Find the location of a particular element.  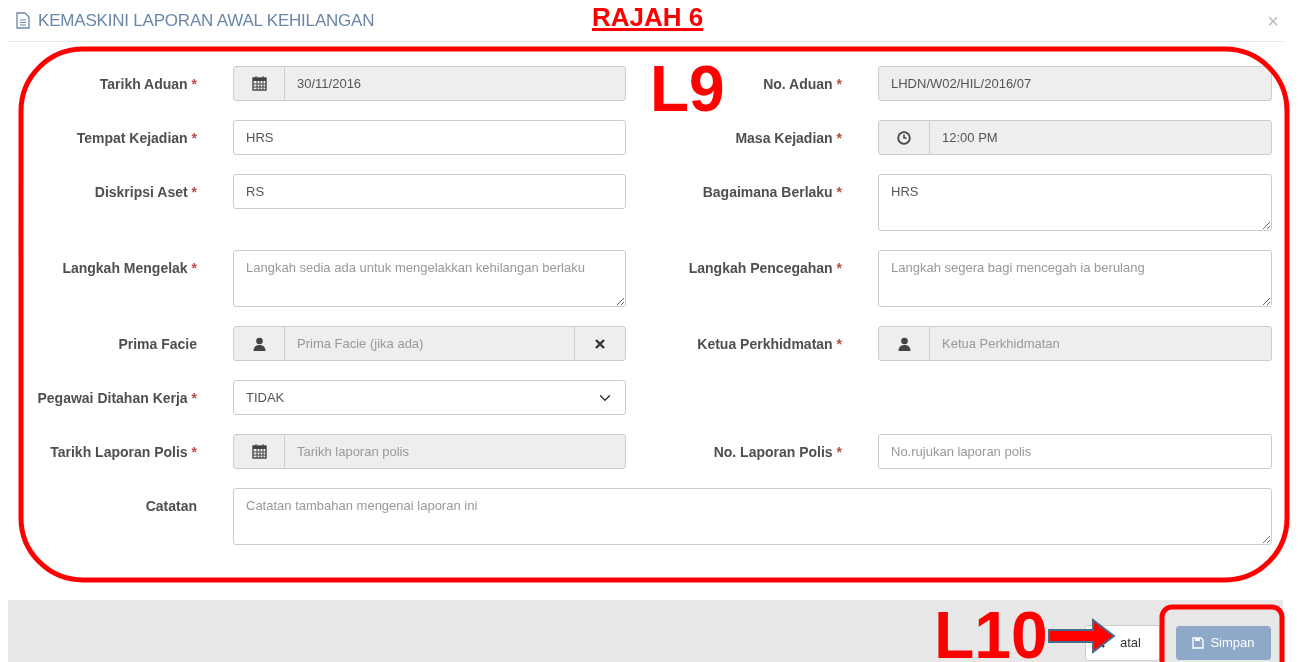

field-label: Tarikh Aduan * is located at coordinates (148, 84).